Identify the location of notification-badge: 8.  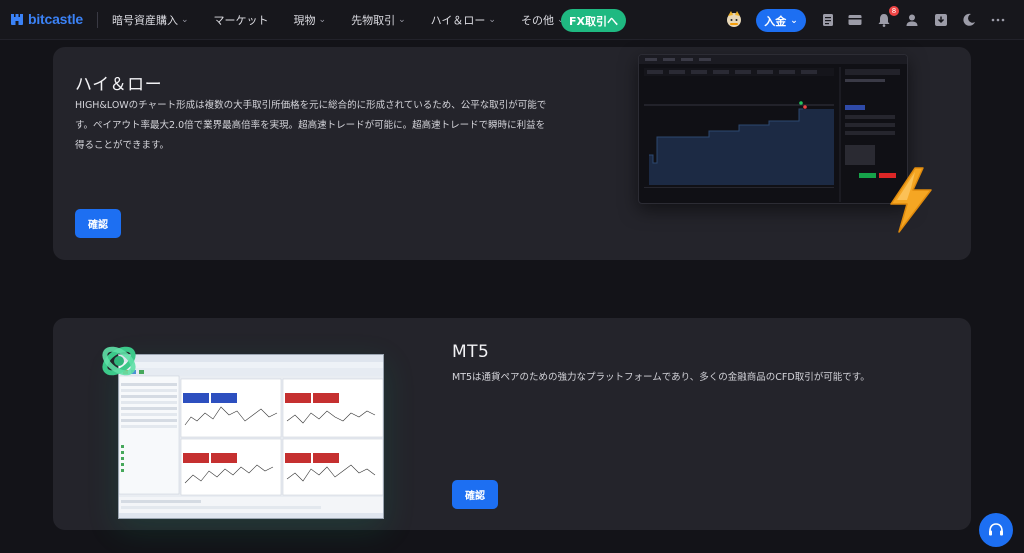
(894, 11).